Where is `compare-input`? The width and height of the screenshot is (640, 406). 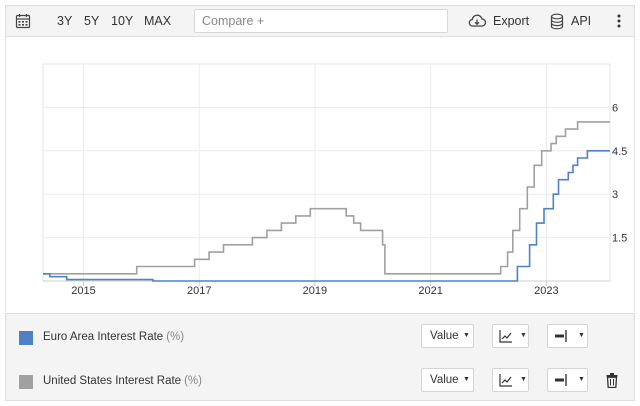
compare-input is located at coordinates (321, 21).